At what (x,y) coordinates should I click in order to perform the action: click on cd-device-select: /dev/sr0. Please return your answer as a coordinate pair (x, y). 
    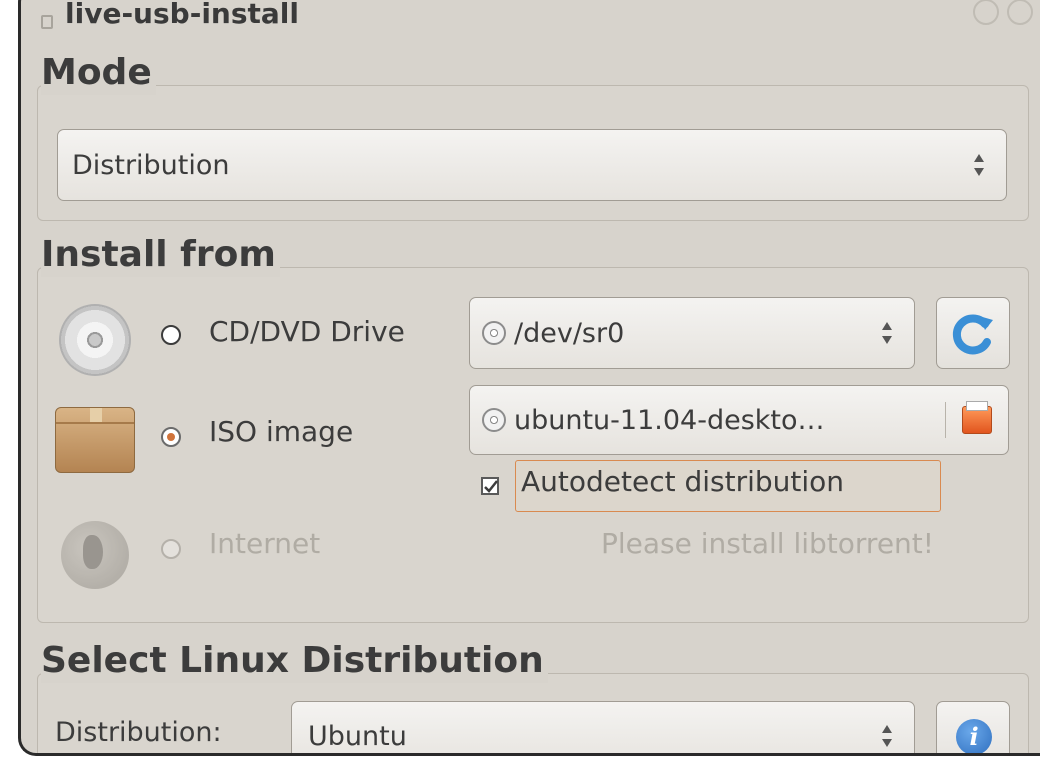
    Looking at the image, I should click on (692, 333).